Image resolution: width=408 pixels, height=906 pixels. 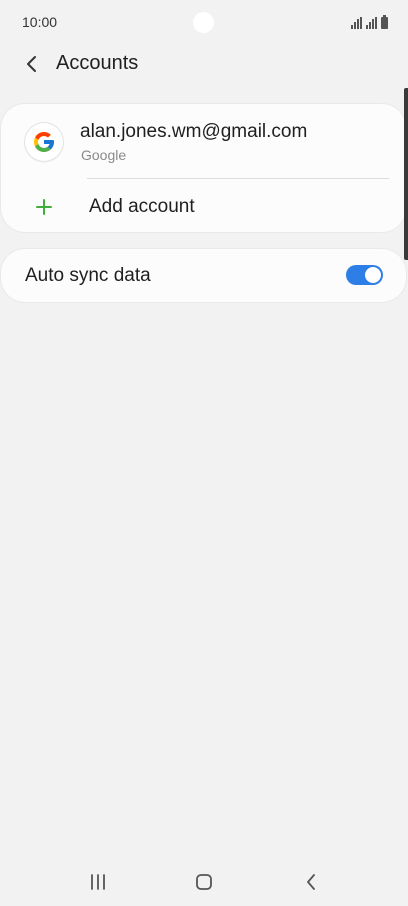 I want to click on home-icon, so click(x=204, y=882).